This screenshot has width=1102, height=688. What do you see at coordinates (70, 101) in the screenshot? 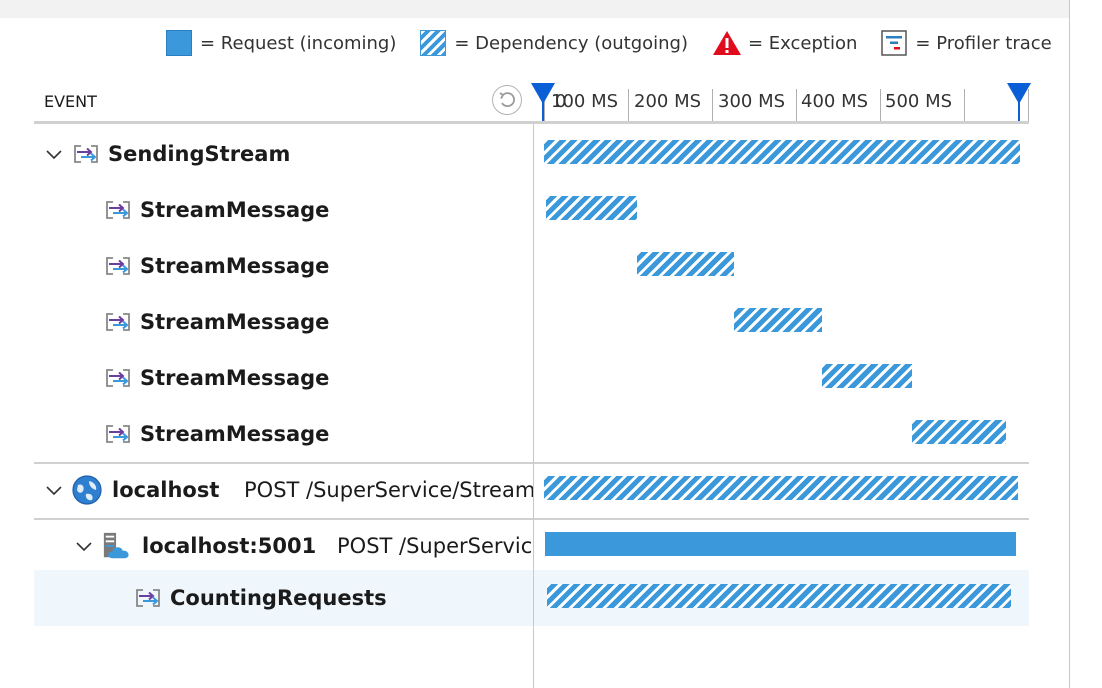
I see `event-column-header: EVENT` at bounding box center [70, 101].